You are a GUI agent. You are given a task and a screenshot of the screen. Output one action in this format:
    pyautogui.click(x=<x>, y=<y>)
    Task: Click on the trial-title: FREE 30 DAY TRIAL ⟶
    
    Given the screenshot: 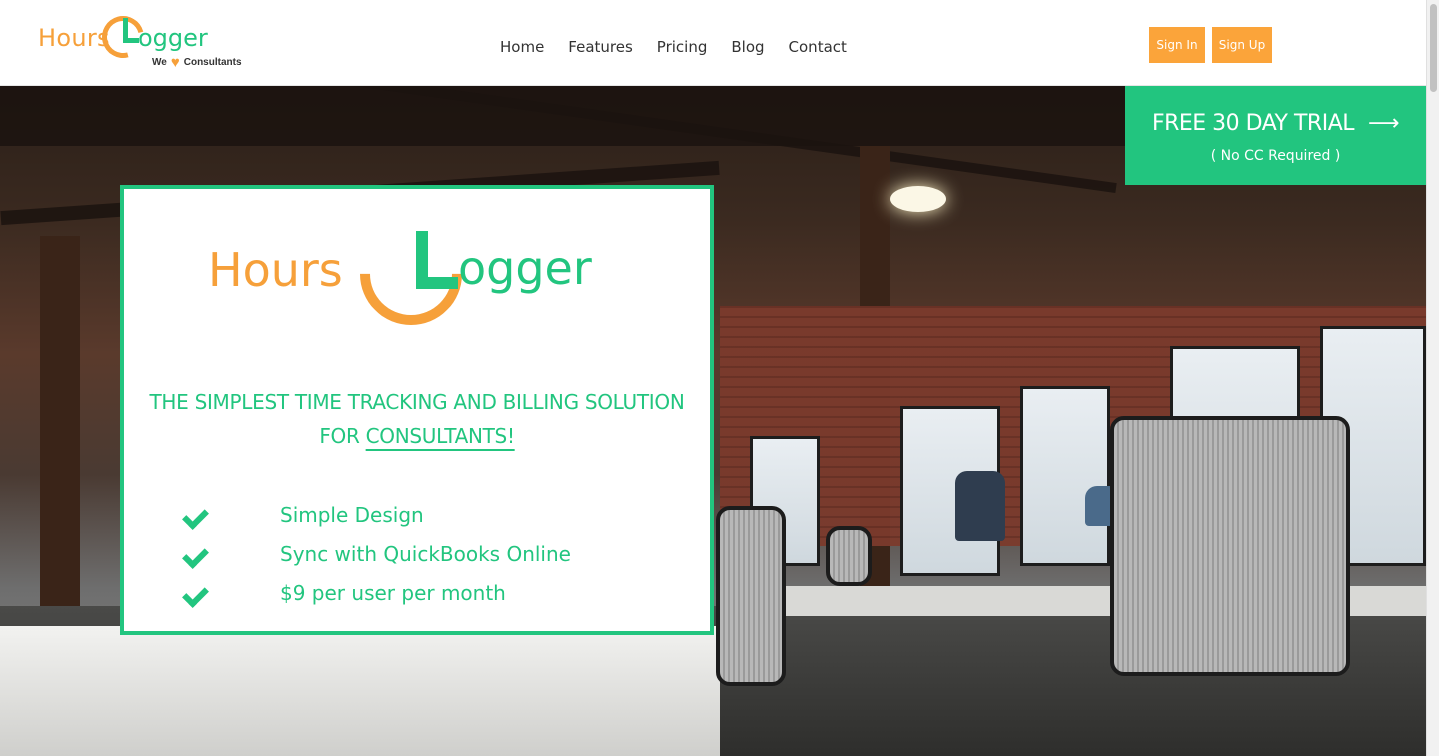 What is the action you would take?
    pyautogui.click(x=1275, y=123)
    